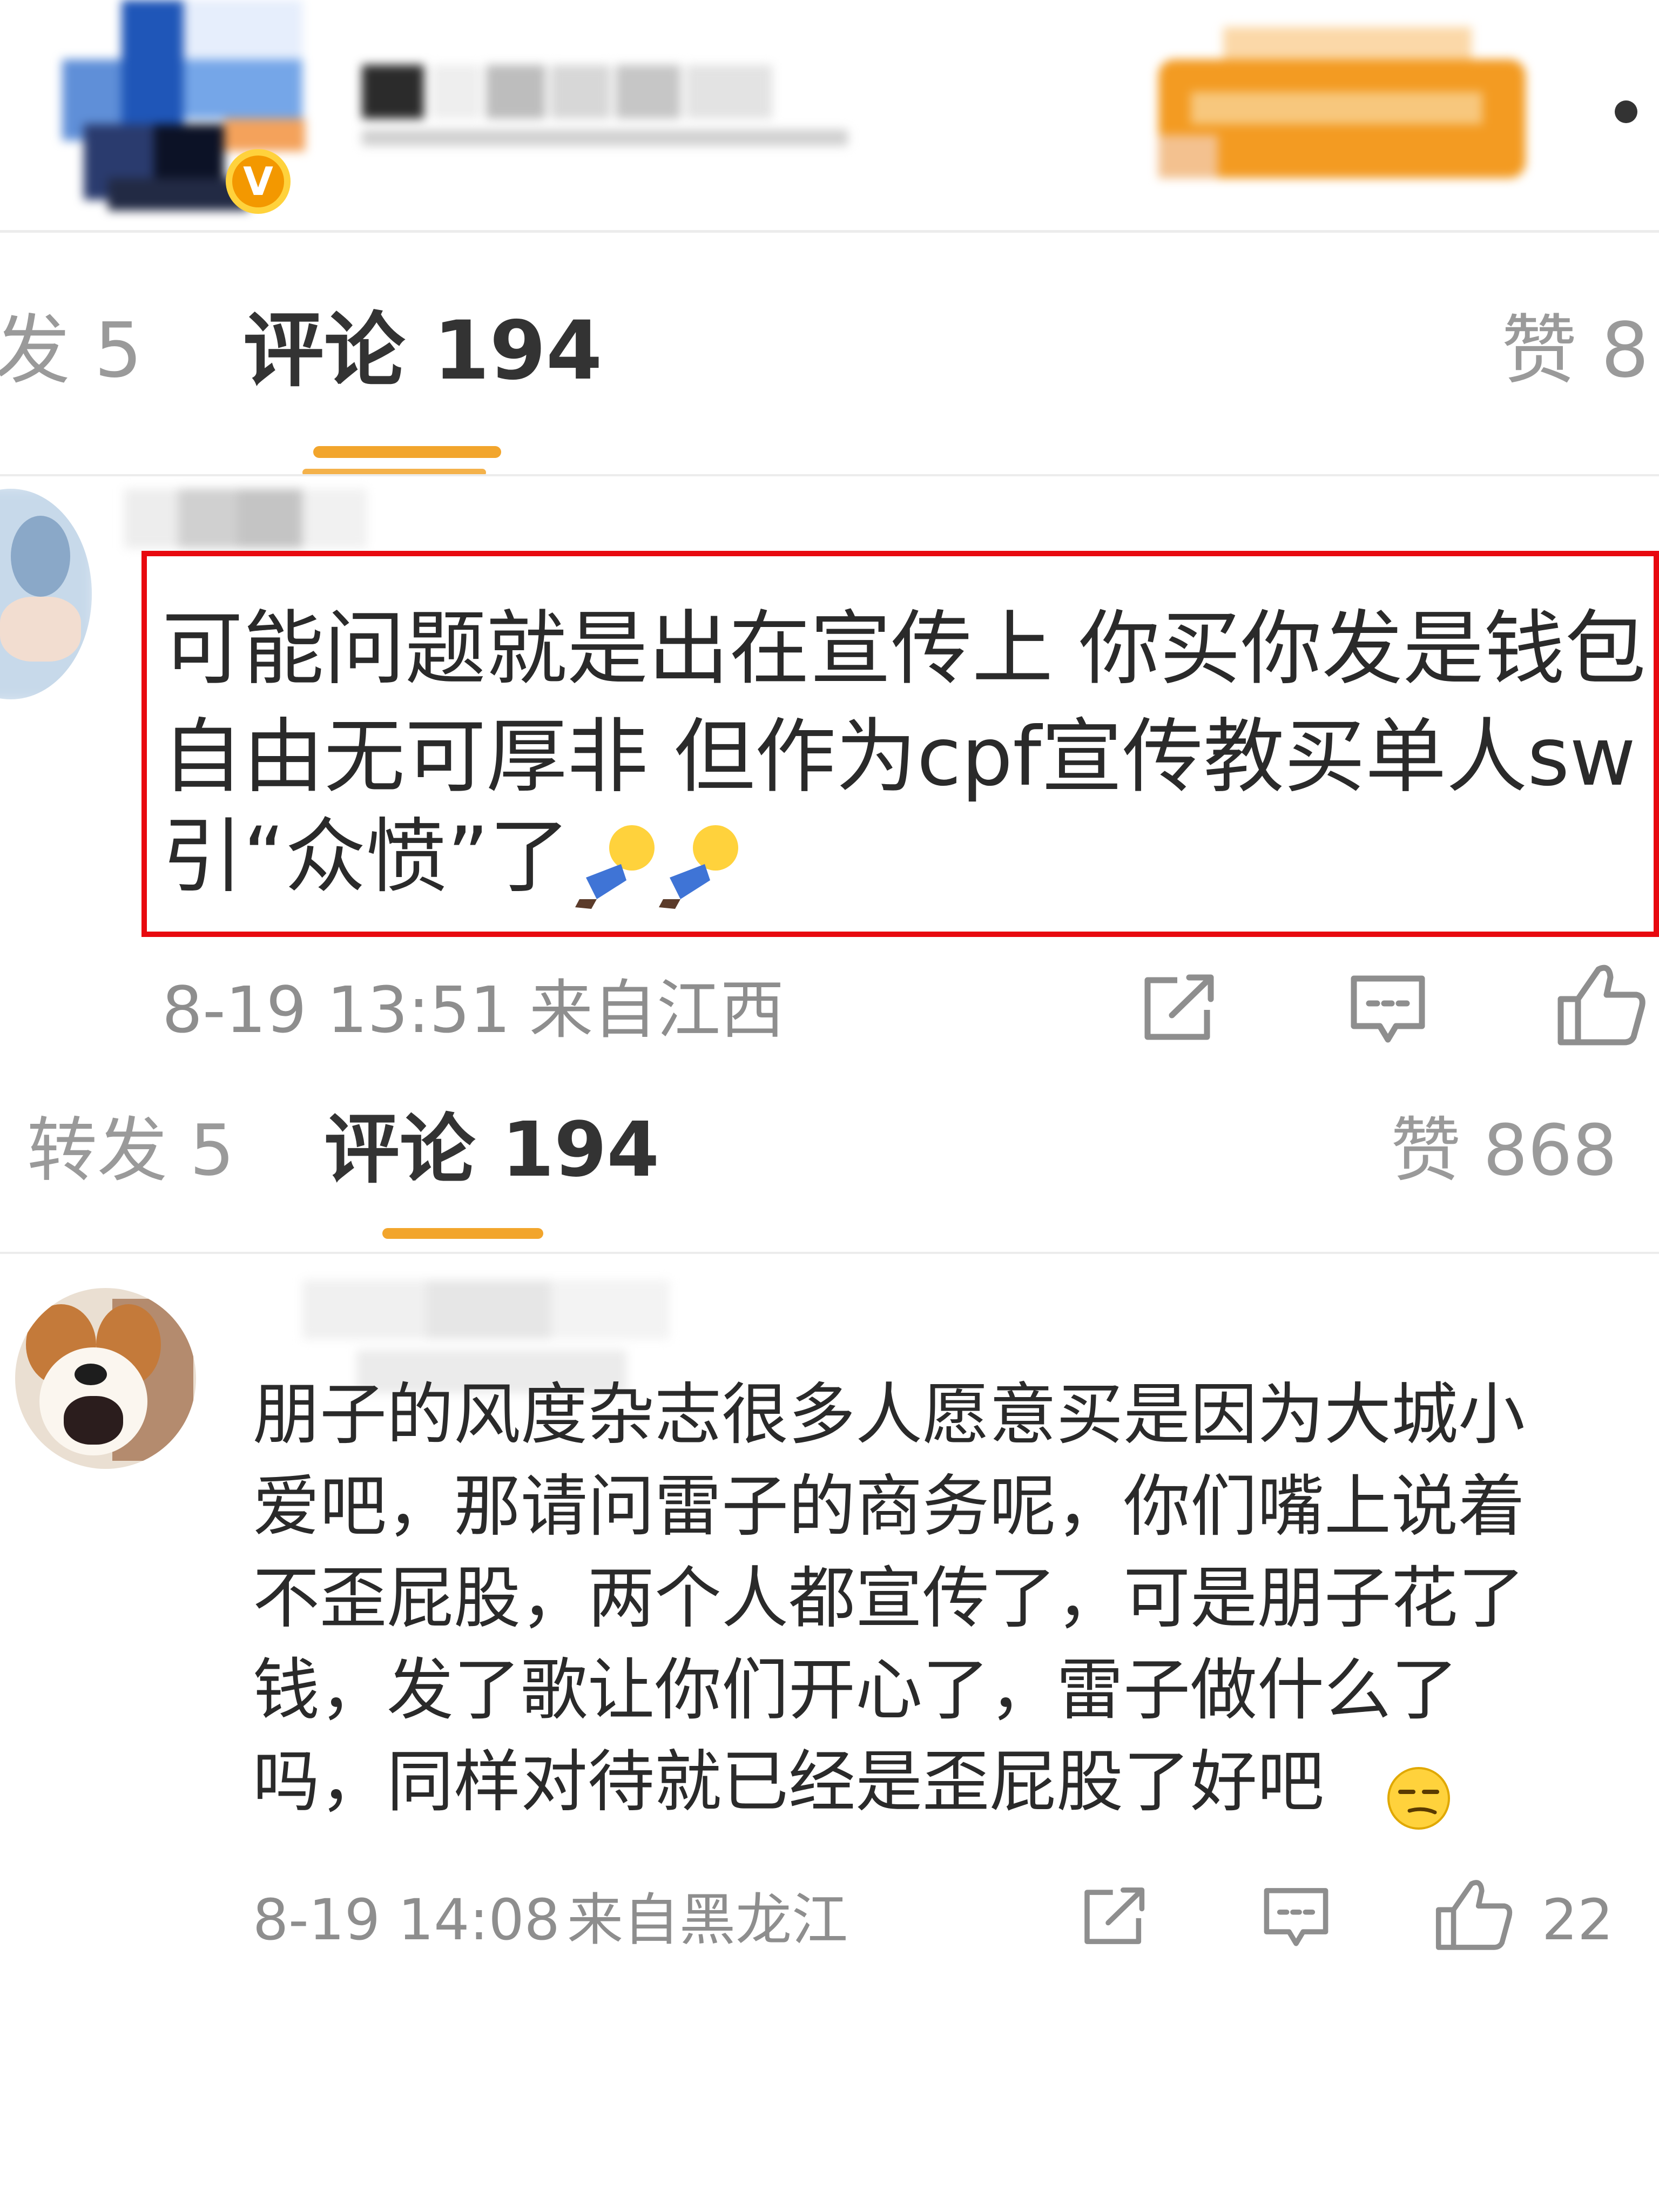 This screenshot has width=1659, height=2212. What do you see at coordinates (621, 108) in the screenshot?
I see `profile-username` at bounding box center [621, 108].